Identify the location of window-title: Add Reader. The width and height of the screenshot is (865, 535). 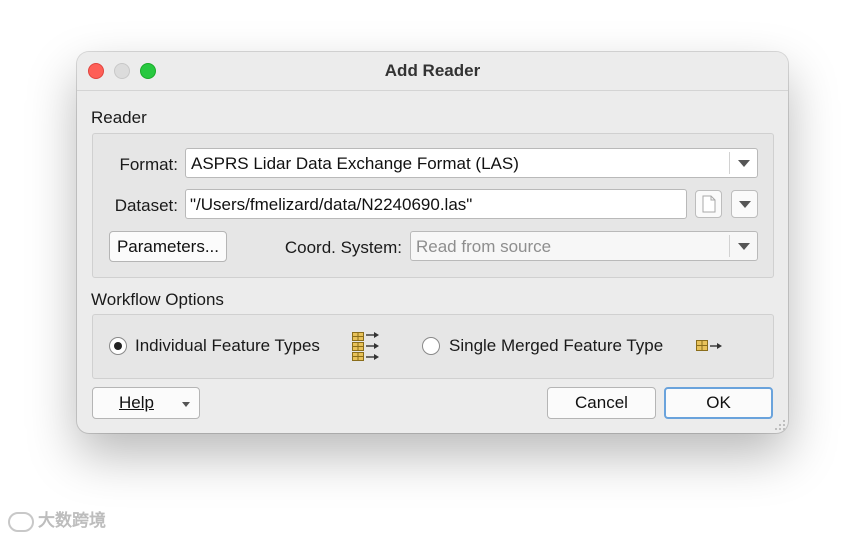
(432, 70).